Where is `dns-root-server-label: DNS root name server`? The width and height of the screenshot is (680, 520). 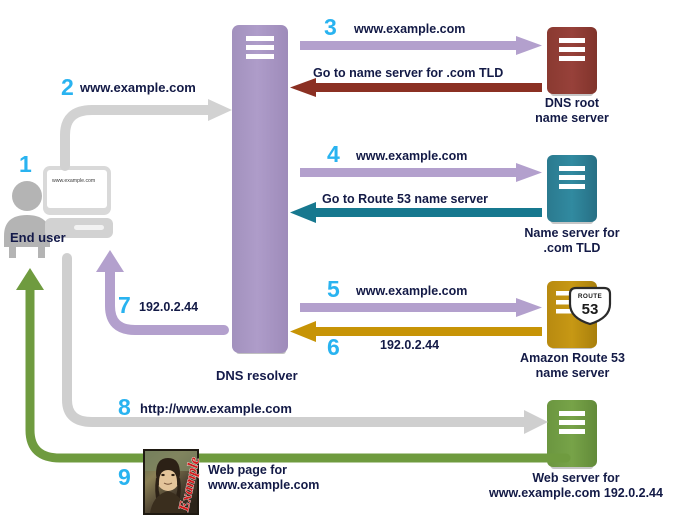
dns-root-server-label: DNS root name server is located at coordinates (572, 111).